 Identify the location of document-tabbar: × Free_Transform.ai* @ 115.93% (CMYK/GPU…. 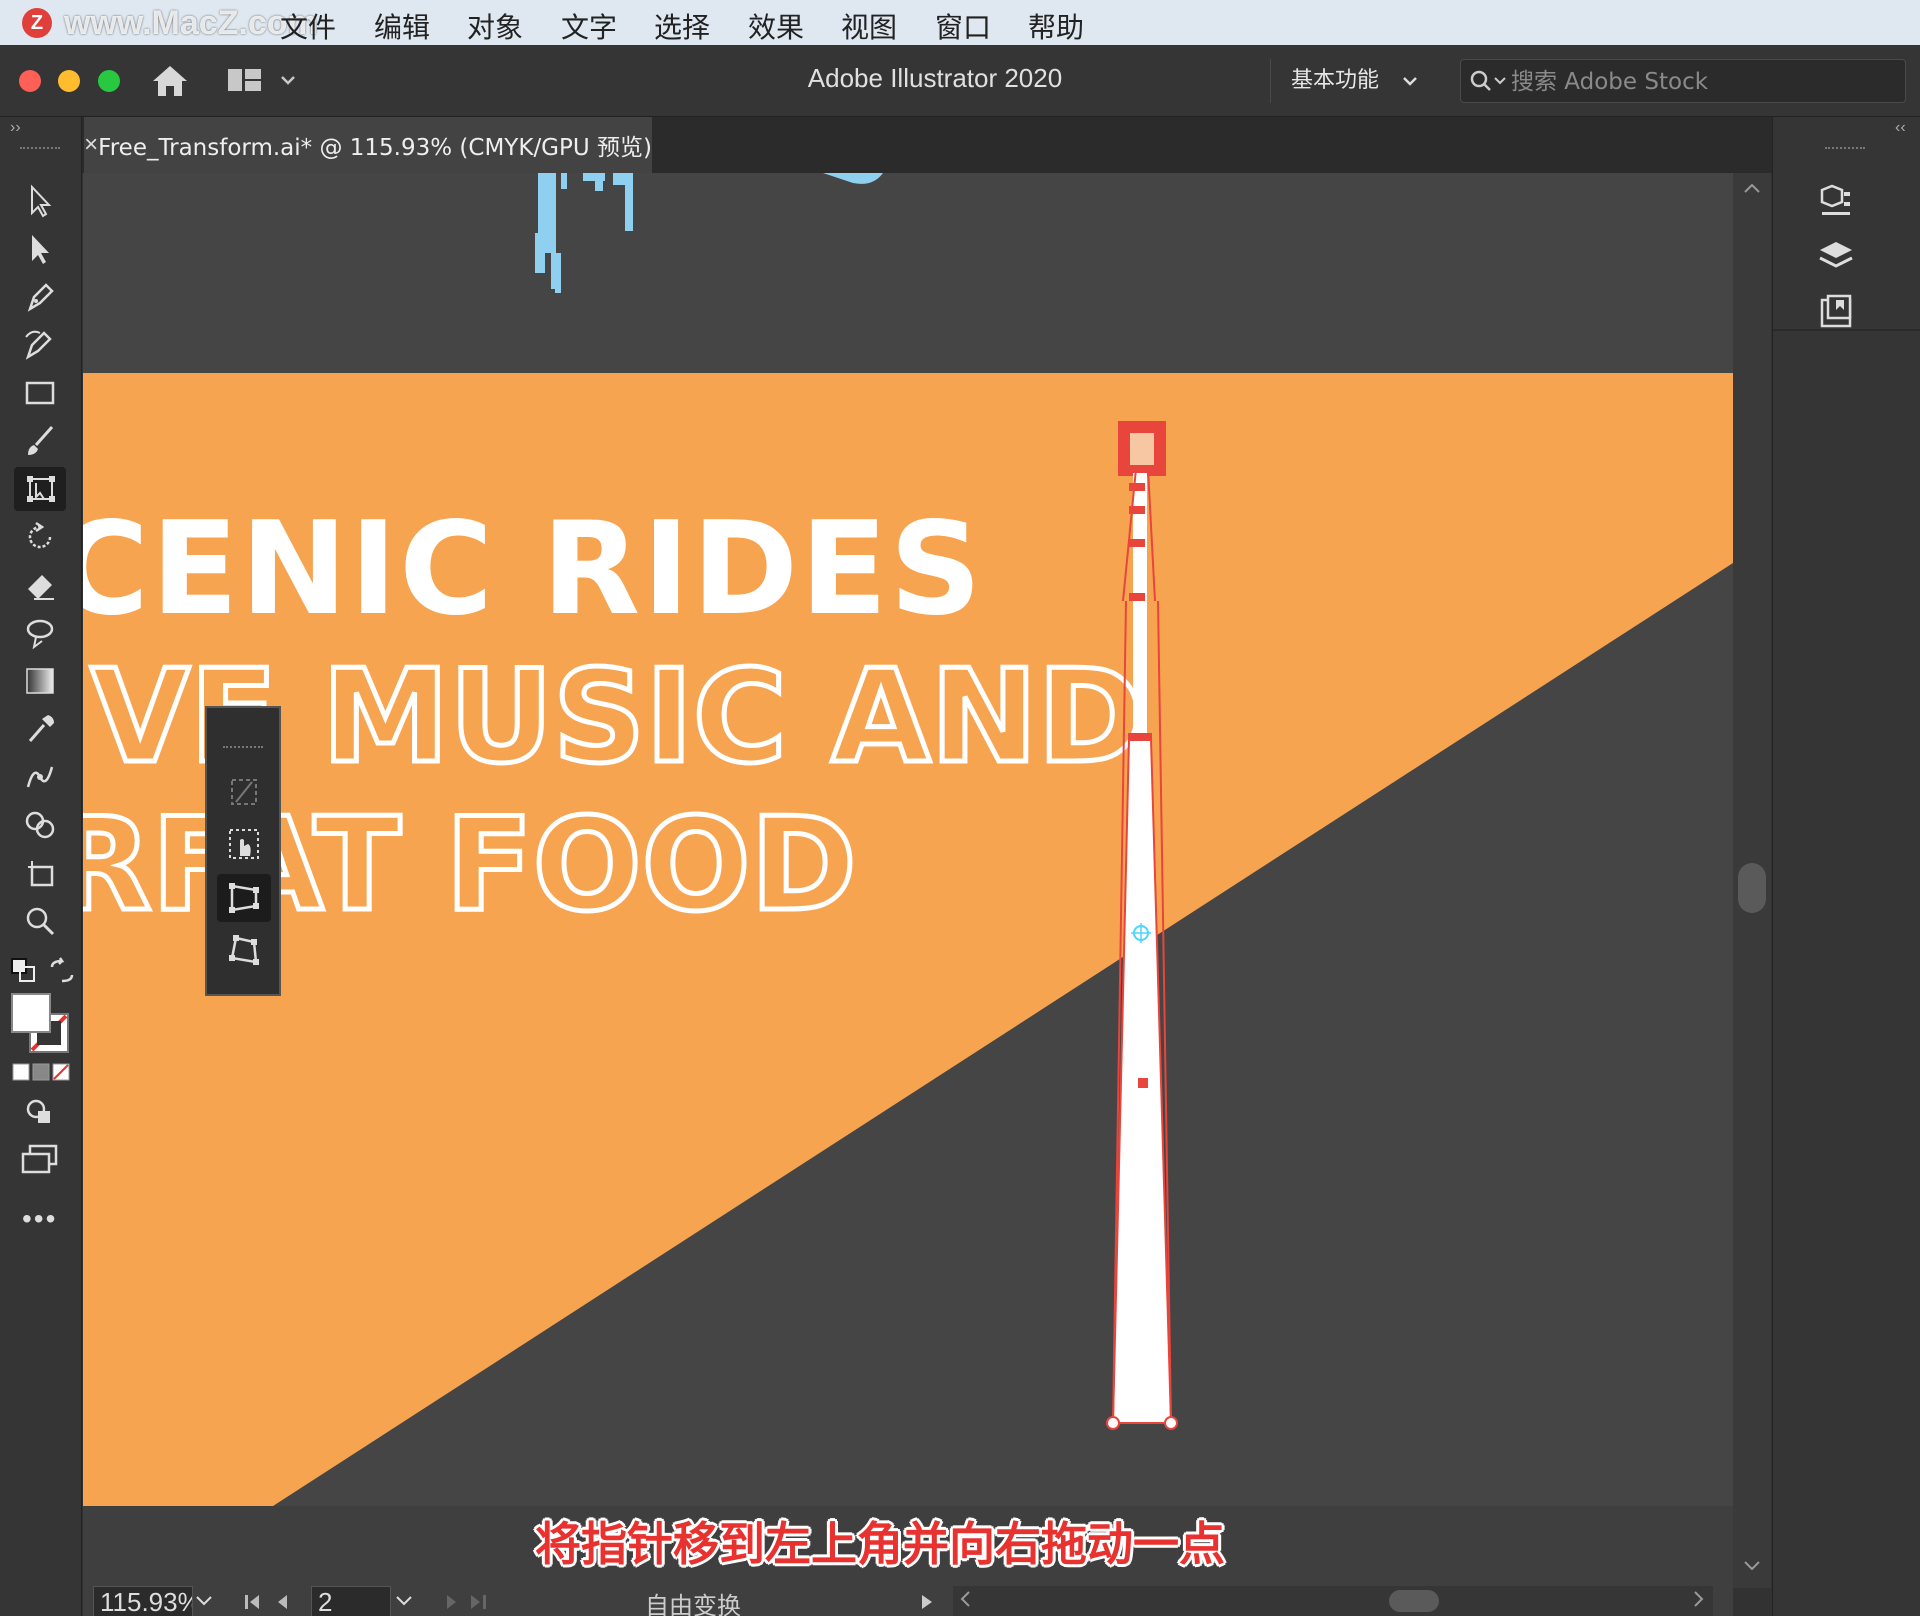
(927, 145).